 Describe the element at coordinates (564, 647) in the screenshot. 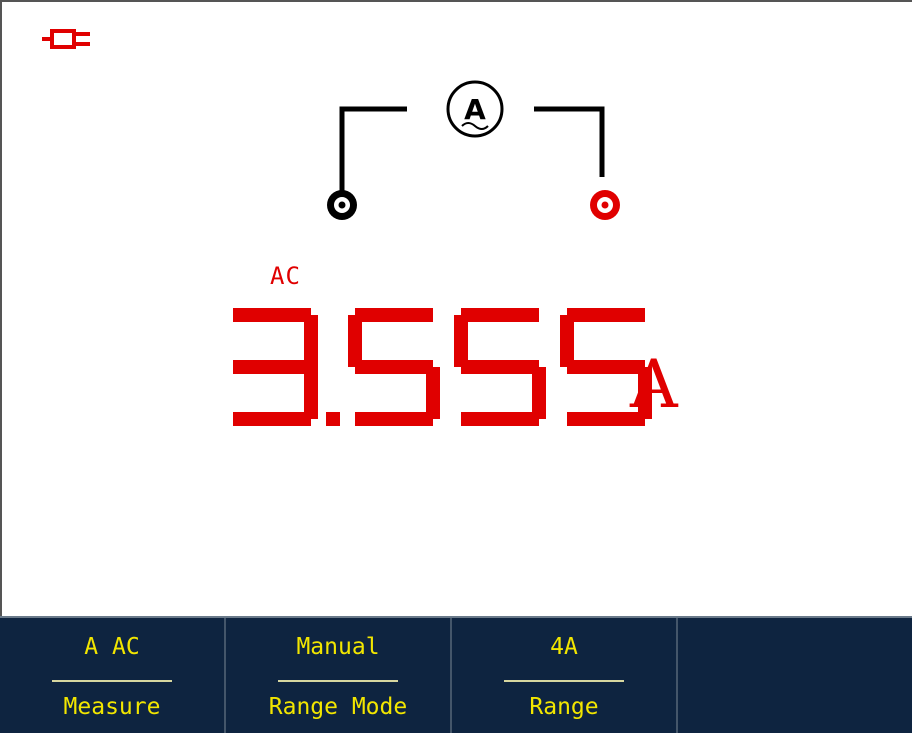

I see `softkey-range-value: 4A` at that location.